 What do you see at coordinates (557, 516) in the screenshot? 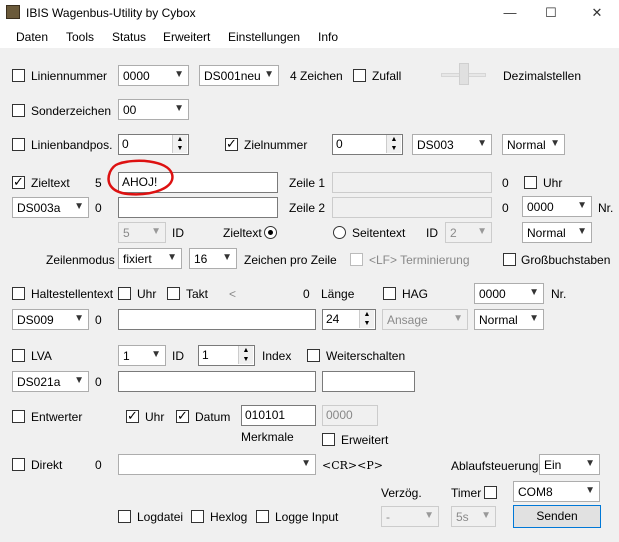
I see `senden-button: Senden` at bounding box center [557, 516].